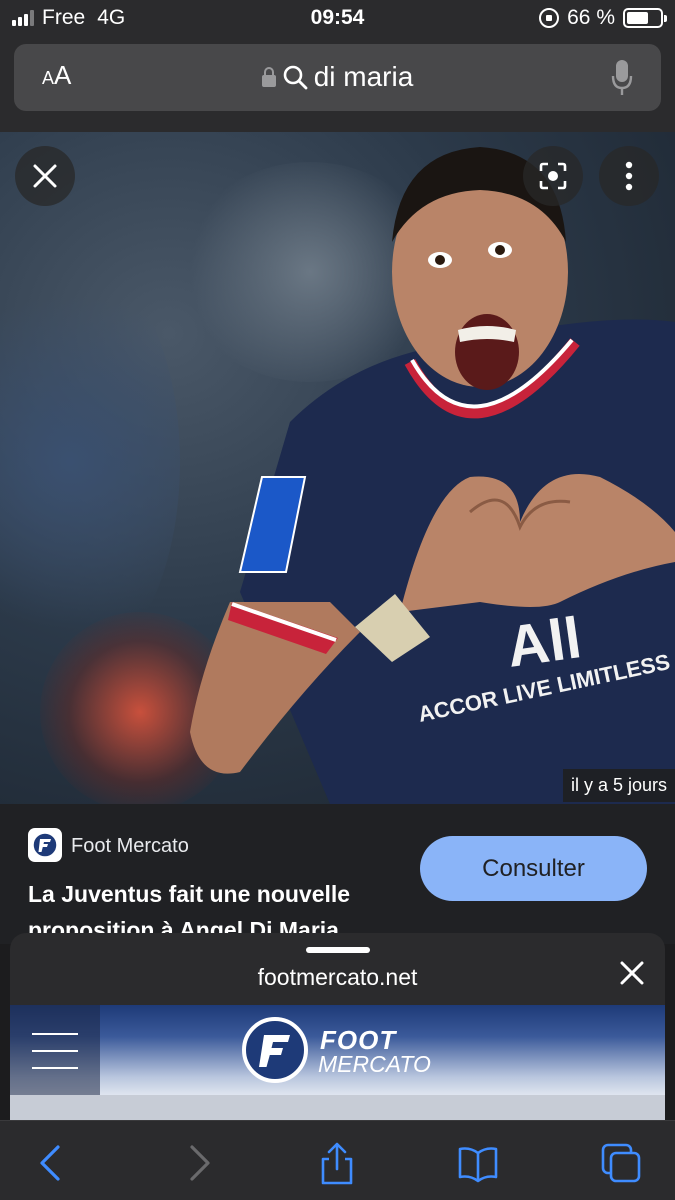 This screenshot has height=1200, width=675. What do you see at coordinates (632, 973) in the screenshot?
I see `sheet-close-icon` at bounding box center [632, 973].